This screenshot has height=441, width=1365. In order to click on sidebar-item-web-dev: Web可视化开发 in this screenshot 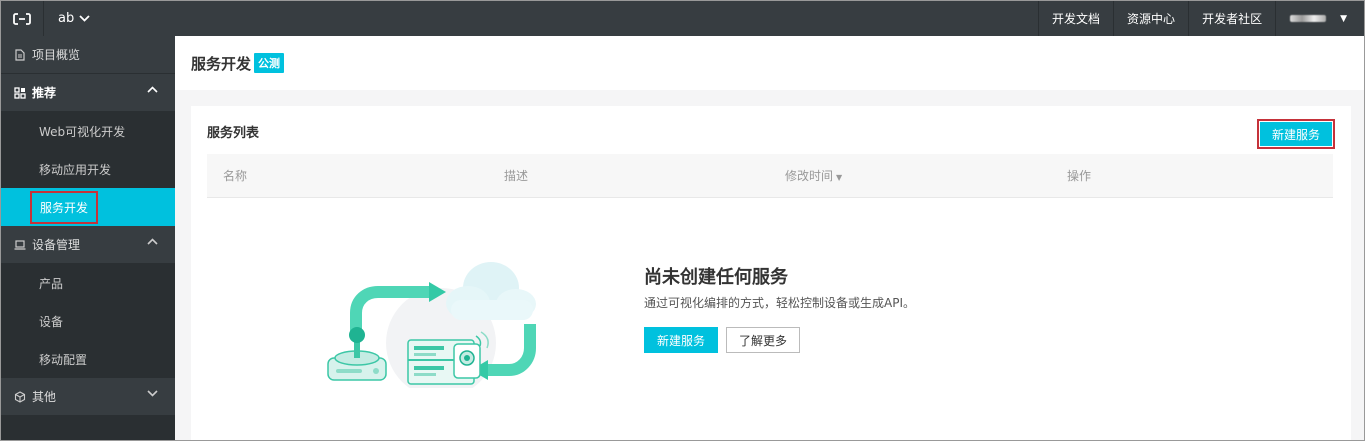, I will do `click(87, 131)`.